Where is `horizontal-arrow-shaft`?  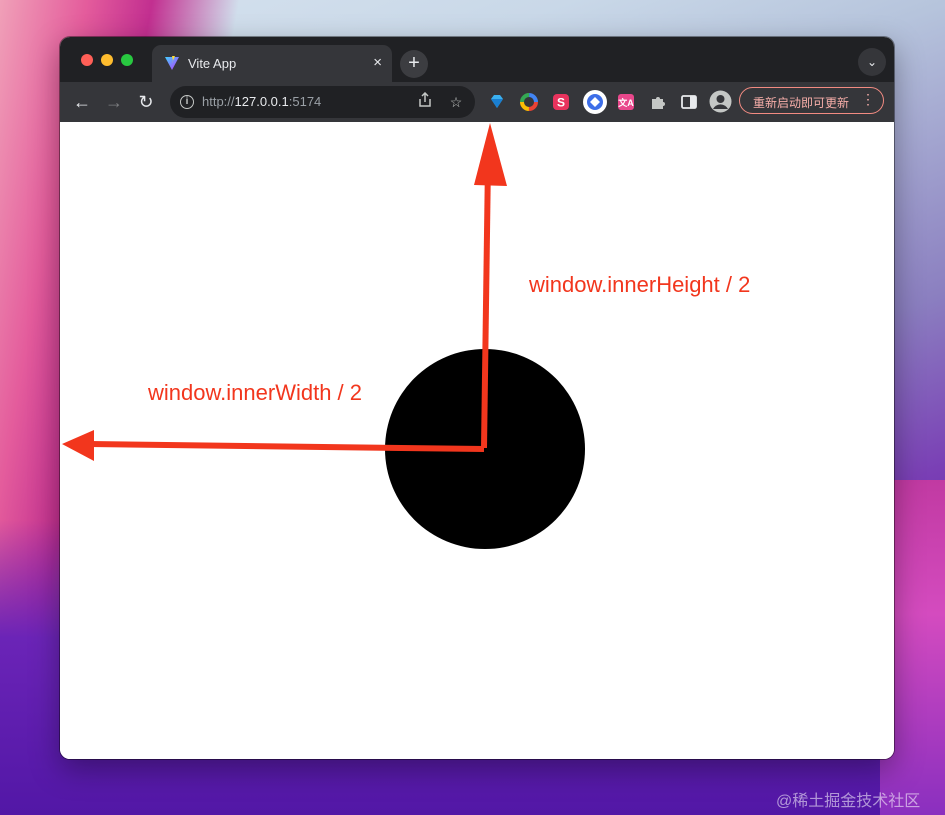
horizontal-arrow-shaft is located at coordinates (287, 446).